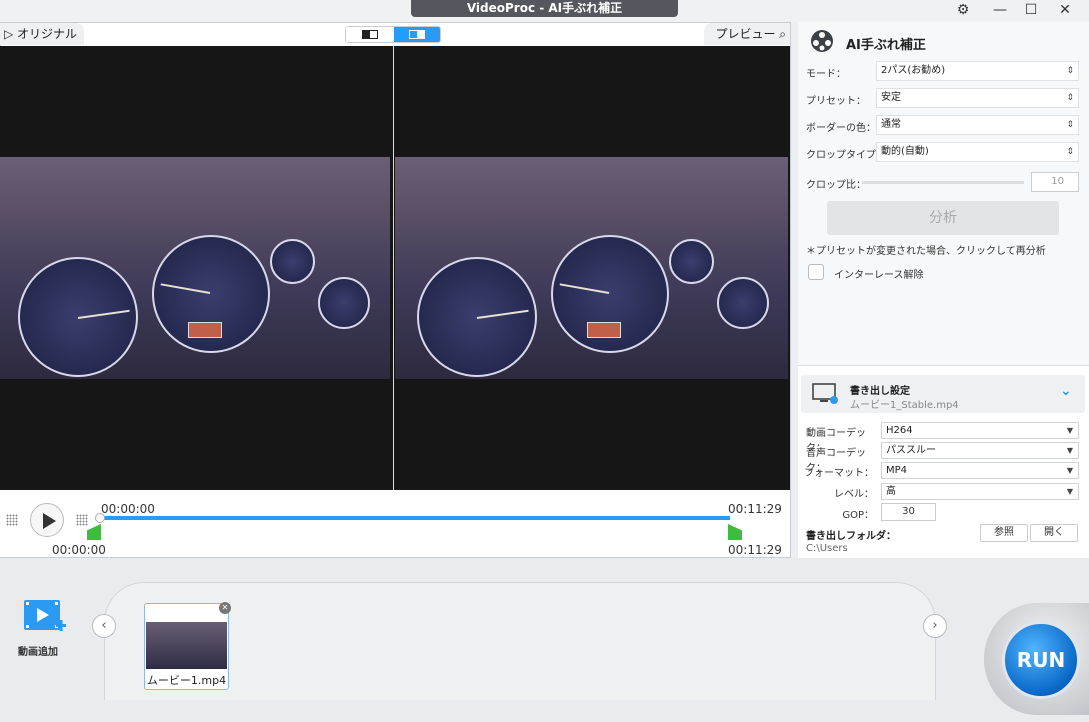 The height and width of the screenshot is (722, 1089). Describe the element at coordinates (1066, 391) in the screenshot. I see `double-chevron-down-icon: ⌄` at that location.